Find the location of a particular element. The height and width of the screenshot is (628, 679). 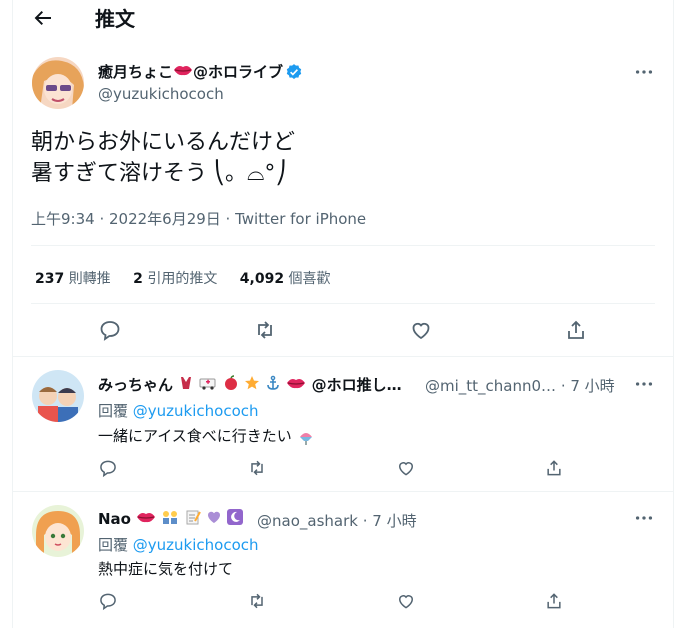

likes-stat: 4,092 個喜歡 is located at coordinates (285, 279).